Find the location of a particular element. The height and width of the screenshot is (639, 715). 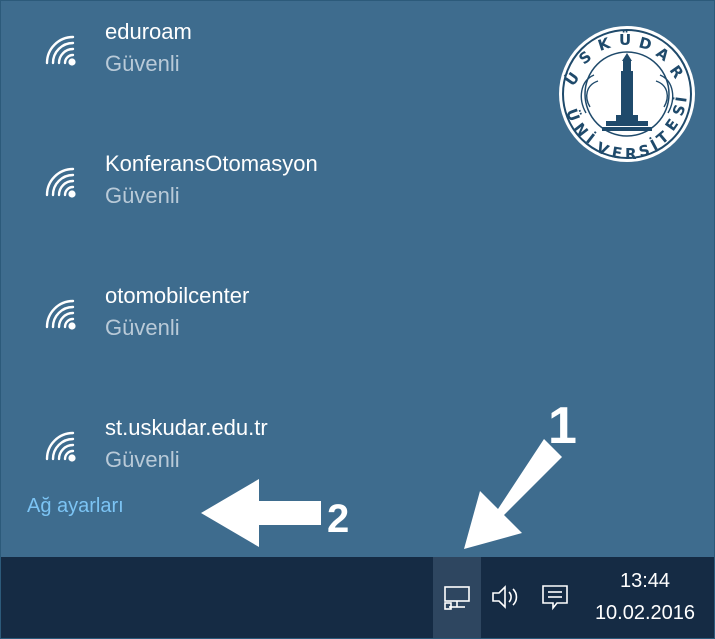

network-settings-link: Ağ ayarları is located at coordinates (75, 506).